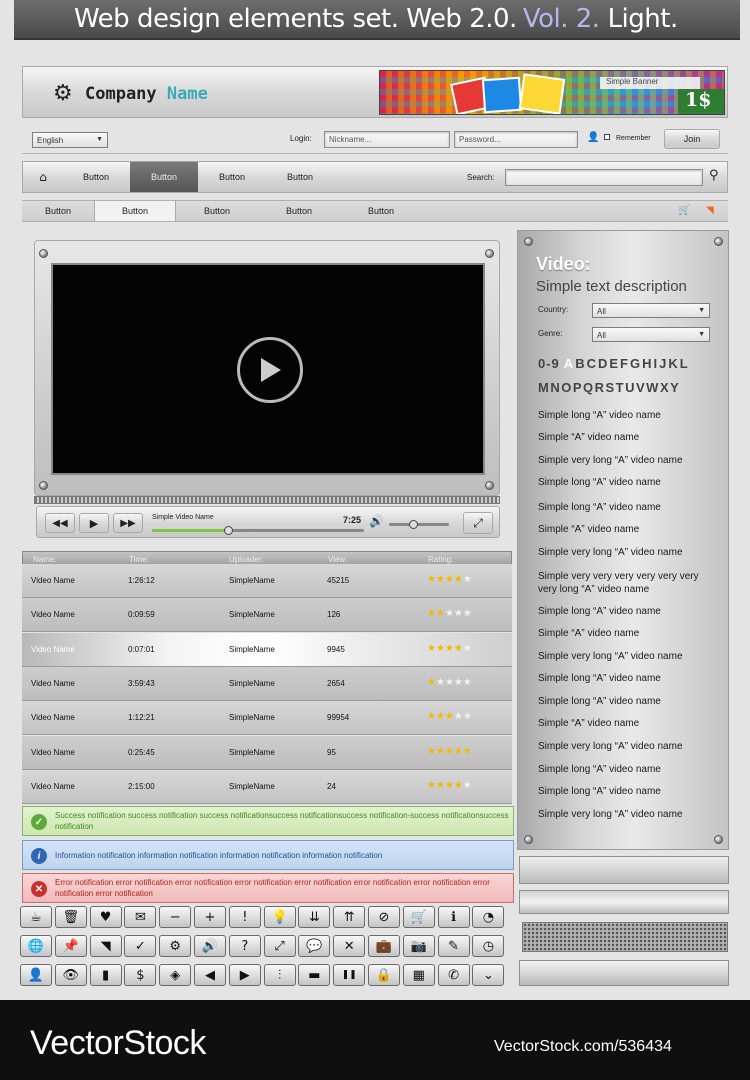 The width and height of the screenshot is (750, 1080). Describe the element at coordinates (58, 211) in the screenshot. I see `nav2-item-0: Button` at that location.